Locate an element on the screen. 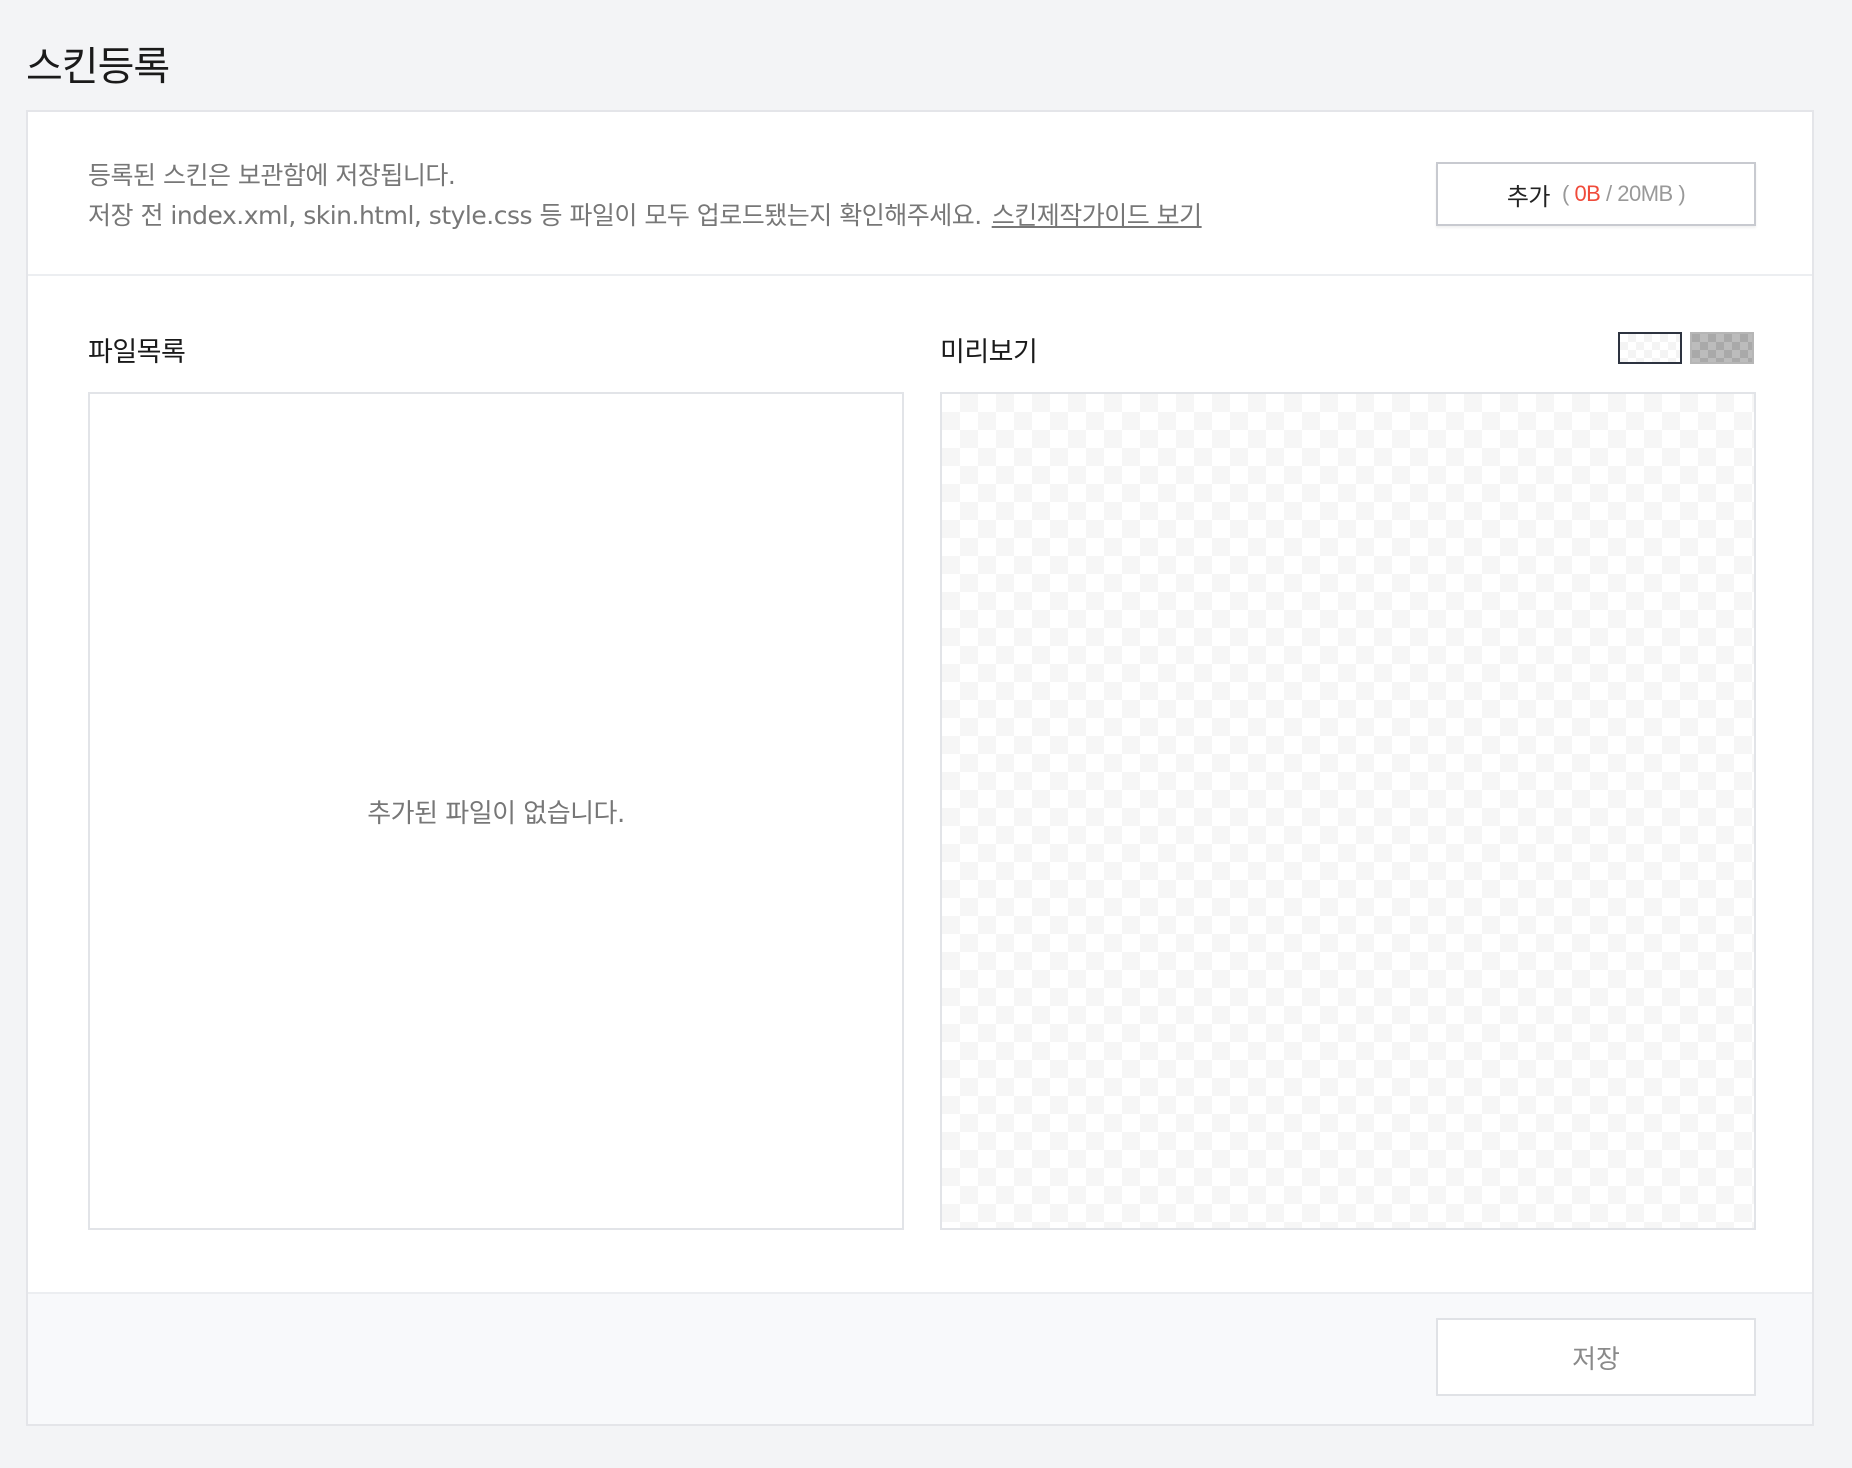  capacity-indicator: ( 0B / 20MB ) is located at coordinates (1623, 194).